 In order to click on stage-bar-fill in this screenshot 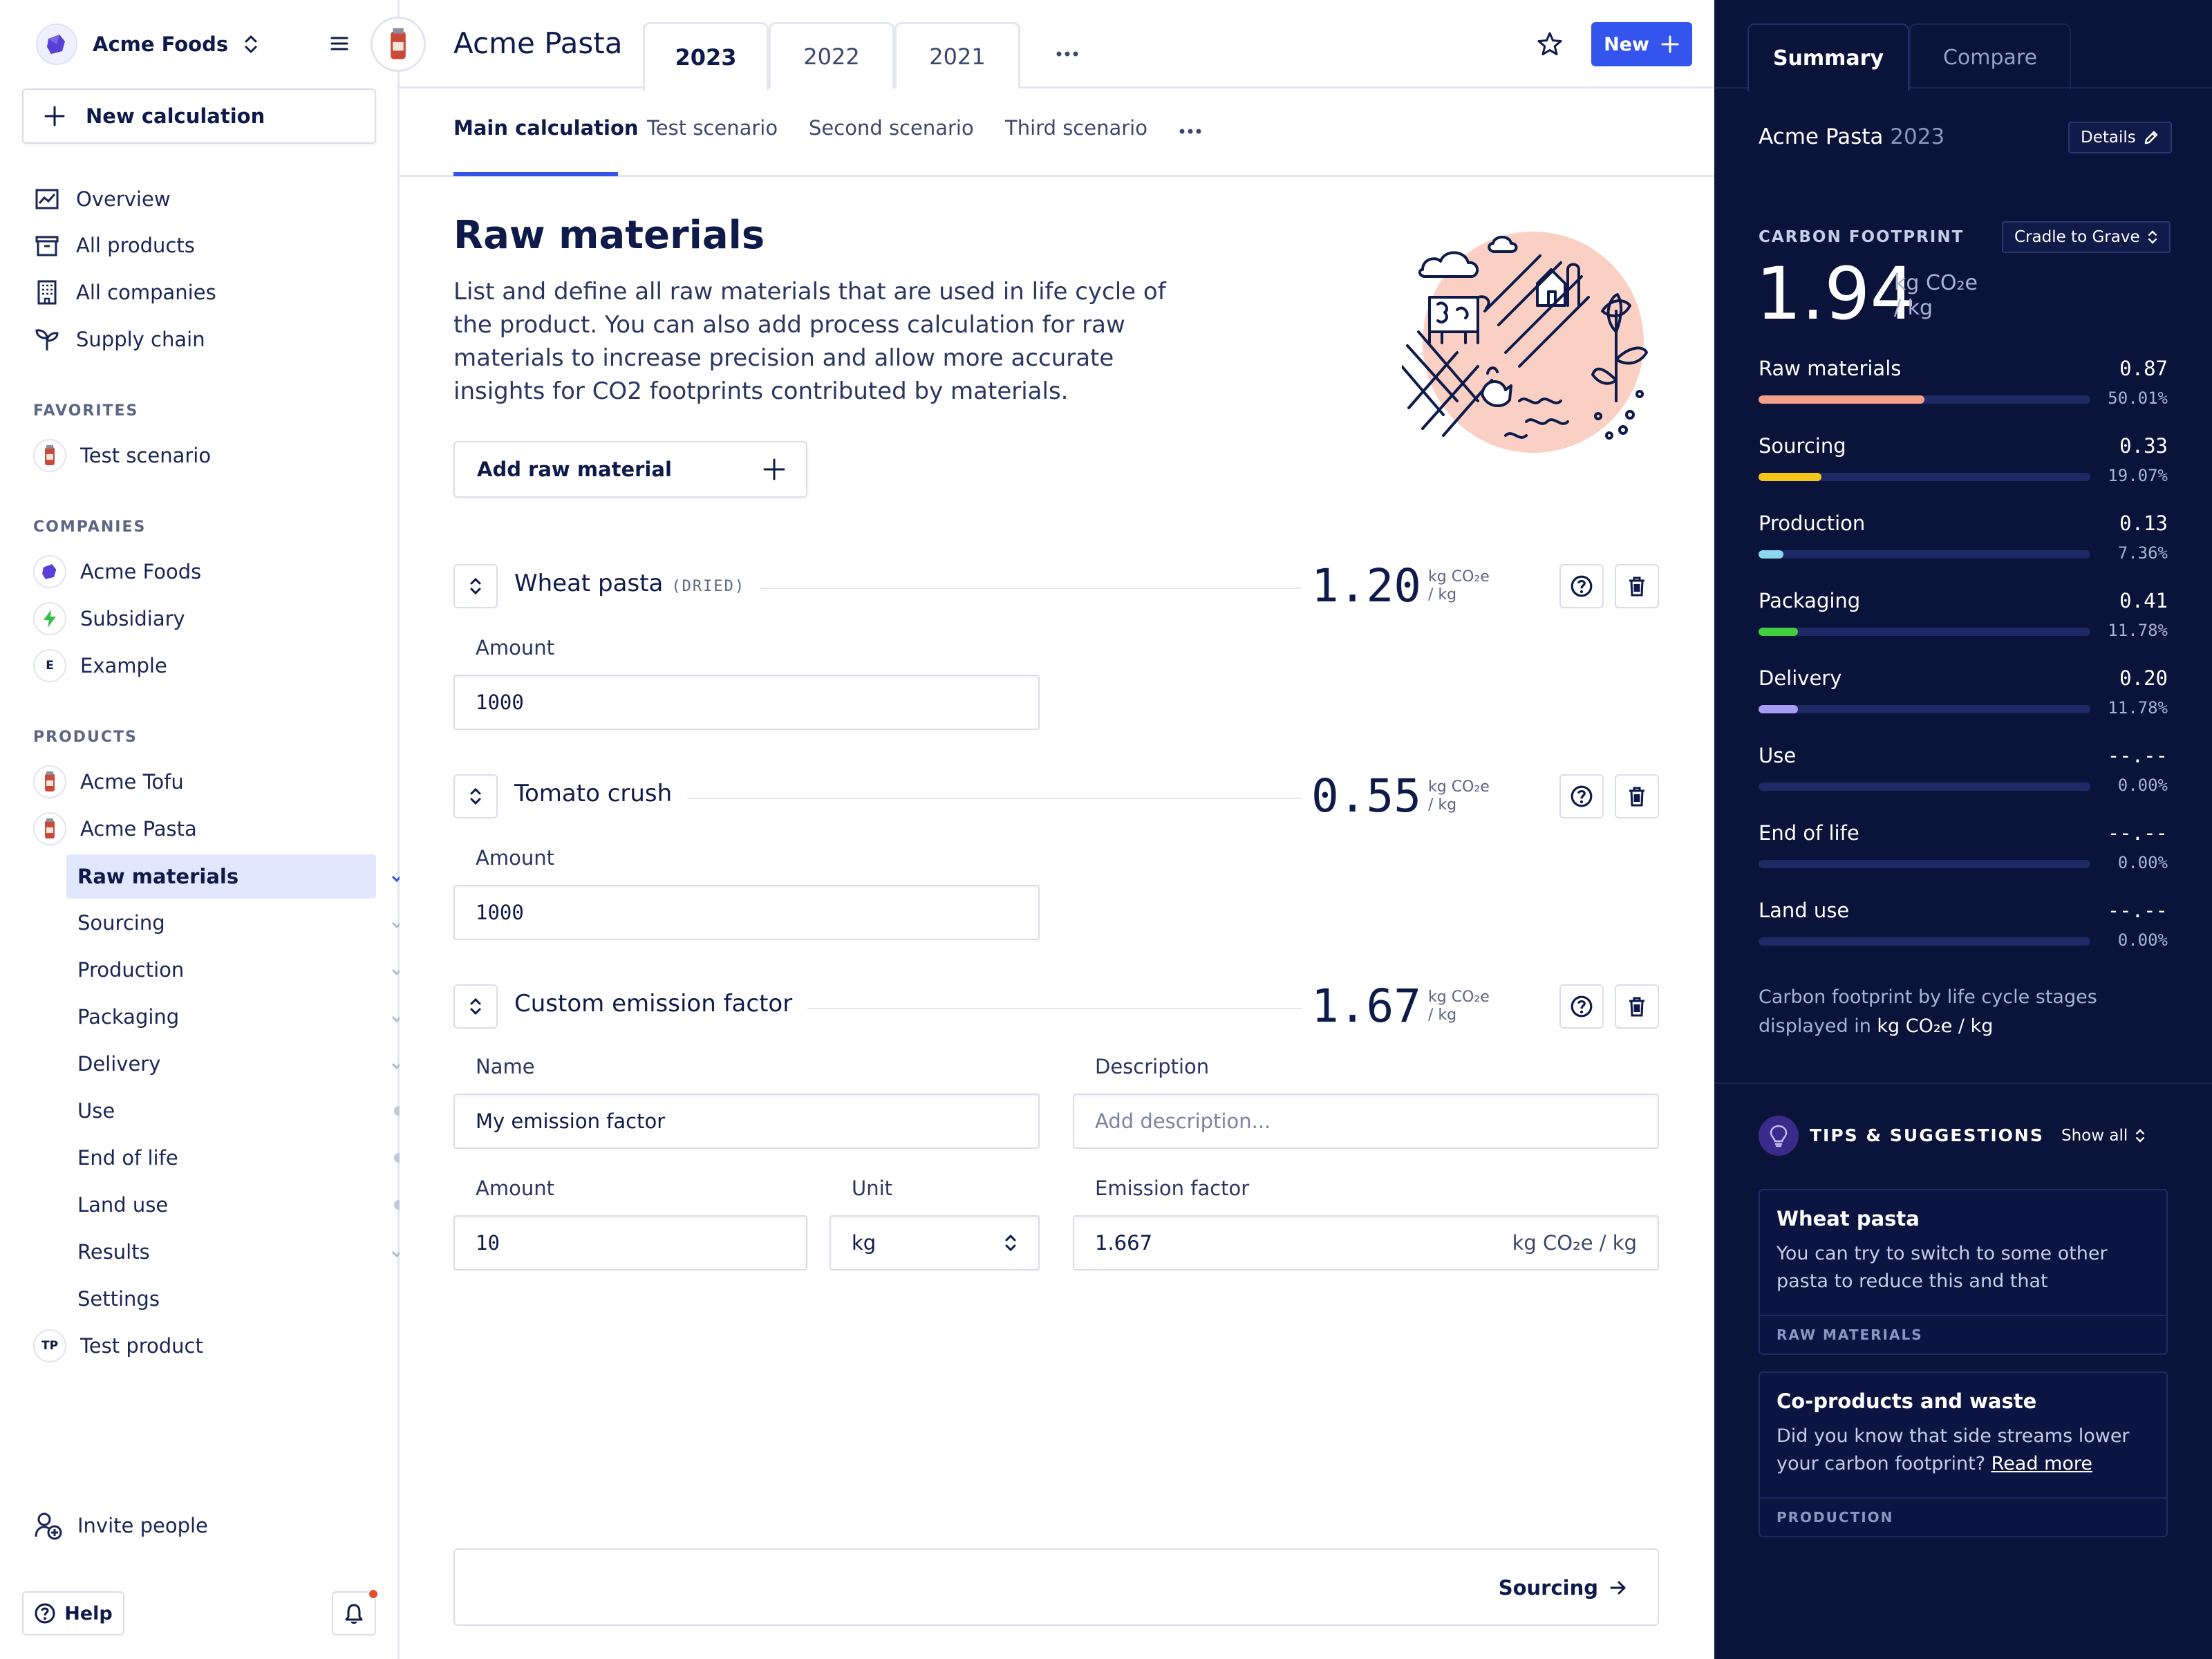, I will do `click(1779, 709)`.